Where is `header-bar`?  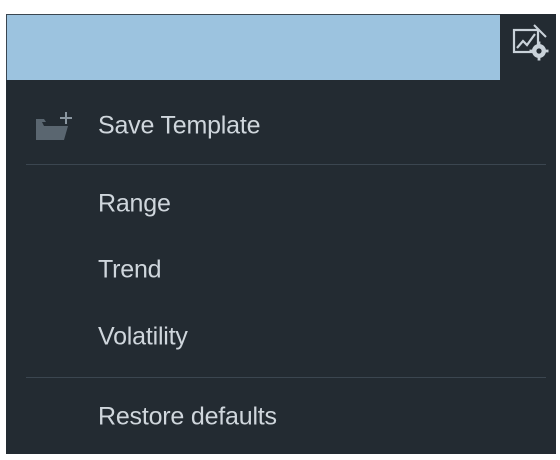 header-bar is located at coordinates (253, 47).